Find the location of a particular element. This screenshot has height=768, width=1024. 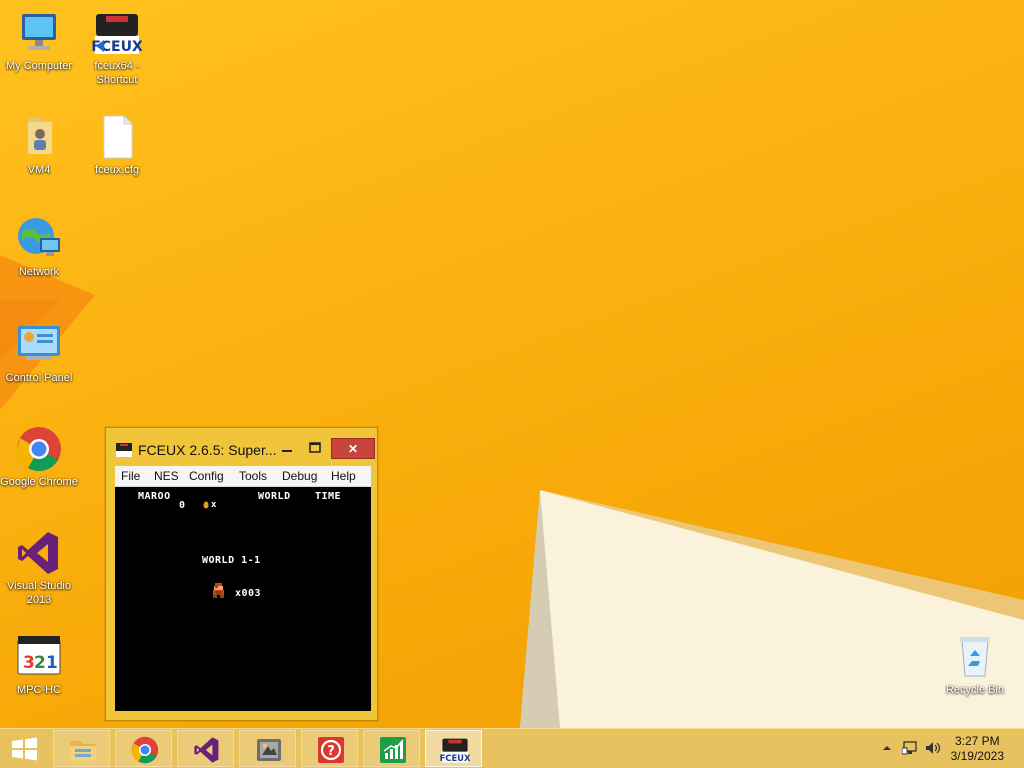

desktop-icon-label: Network is located at coordinates (39, 272).